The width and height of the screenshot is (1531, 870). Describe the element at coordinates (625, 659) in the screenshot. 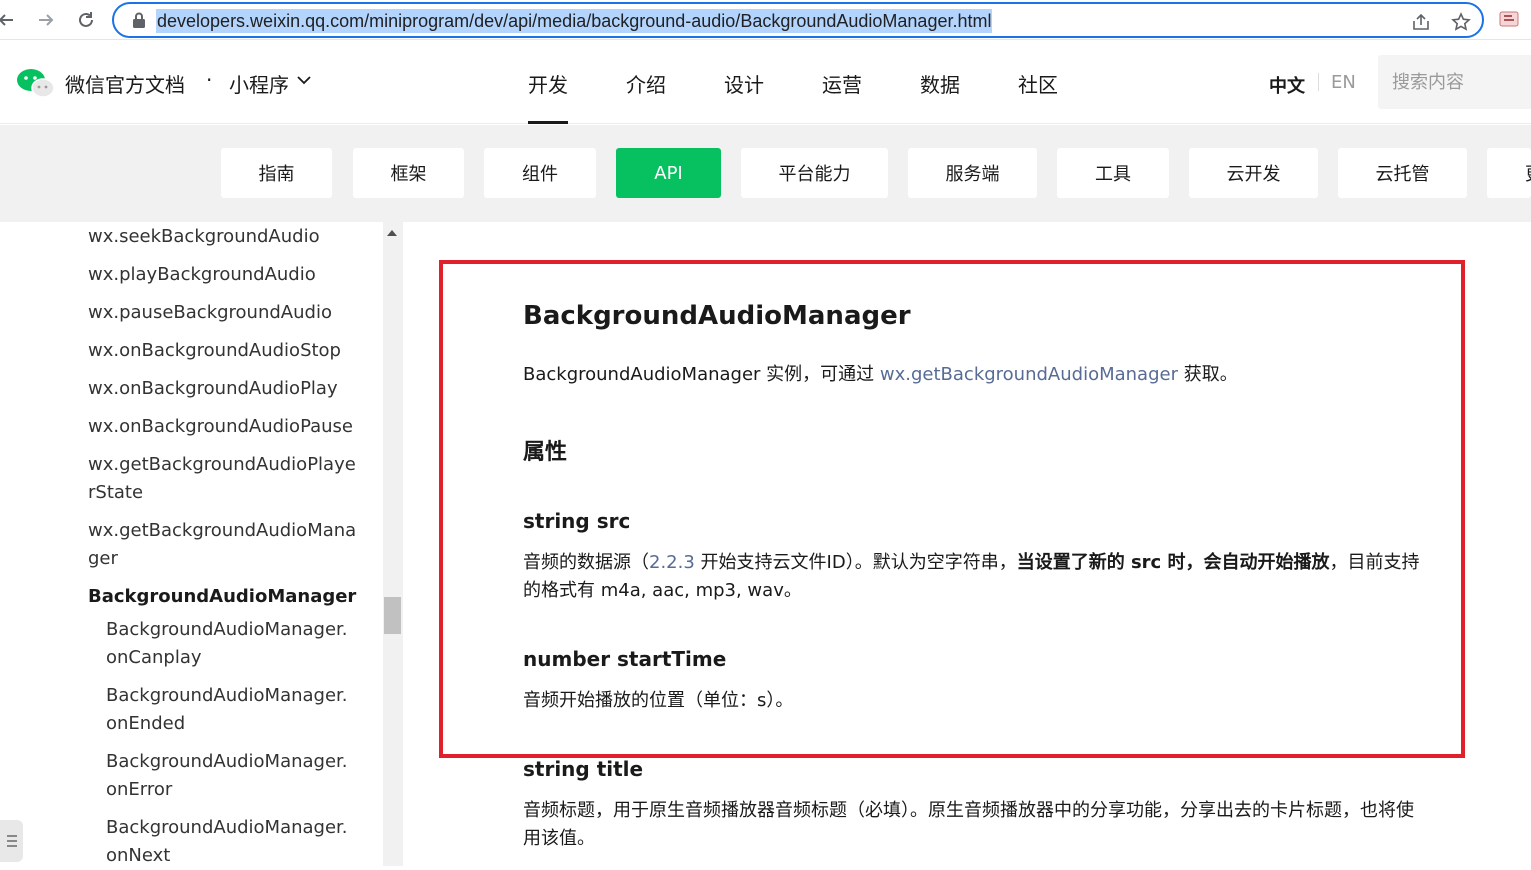

I see `prop-name: number startTime` at that location.